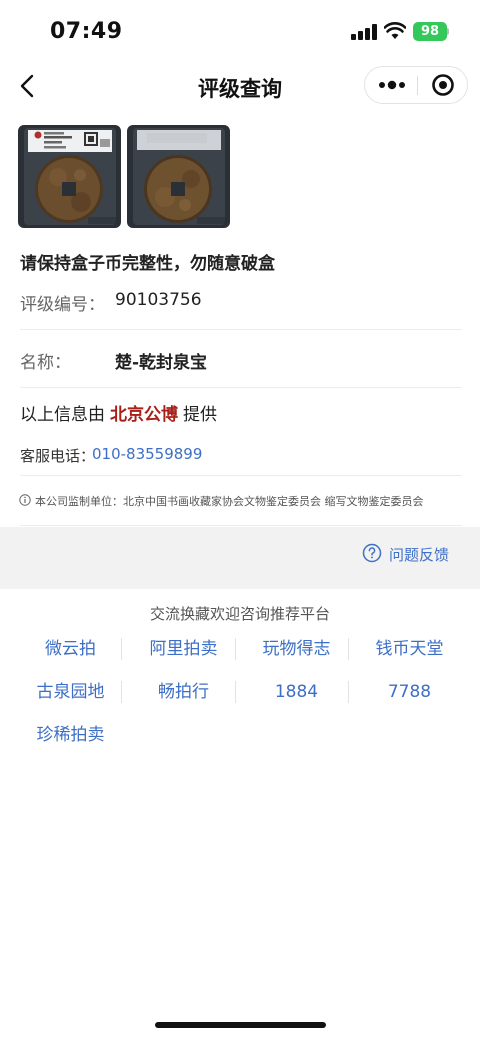 The image size is (480, 1039). Describe the element at coordinates (240, 31) in the screenshot. I see `status-bar: 07:49 98` at that location.